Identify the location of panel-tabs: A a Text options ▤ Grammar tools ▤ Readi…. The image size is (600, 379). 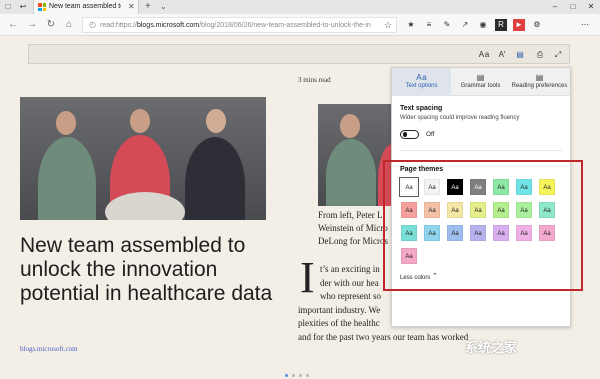
(481, 82).